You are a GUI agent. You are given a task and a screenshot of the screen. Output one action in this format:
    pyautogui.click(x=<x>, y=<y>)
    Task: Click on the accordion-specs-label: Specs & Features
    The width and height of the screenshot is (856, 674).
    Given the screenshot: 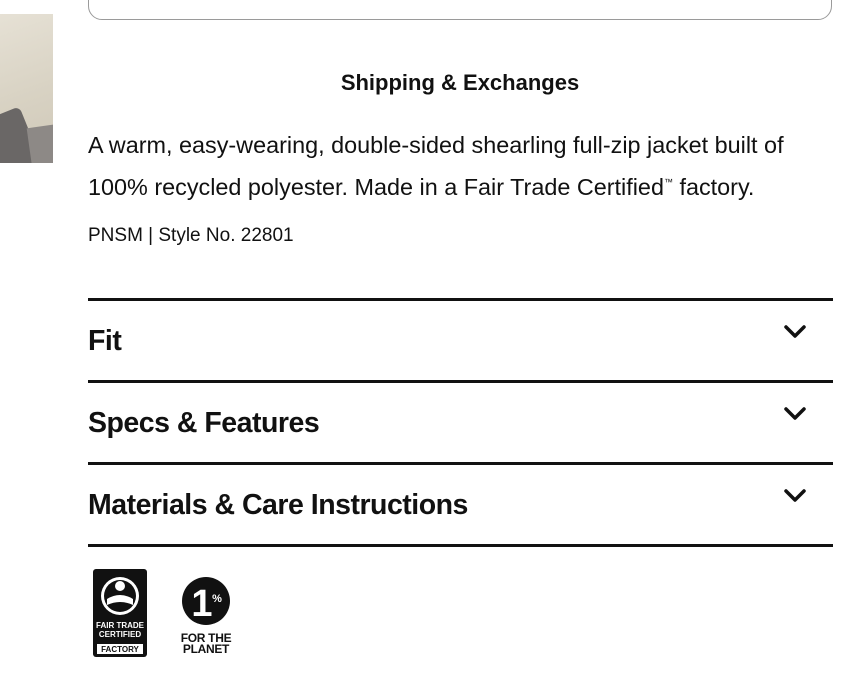 What is the action you would take?
    pyautogui.click(x=204, y=423)
    